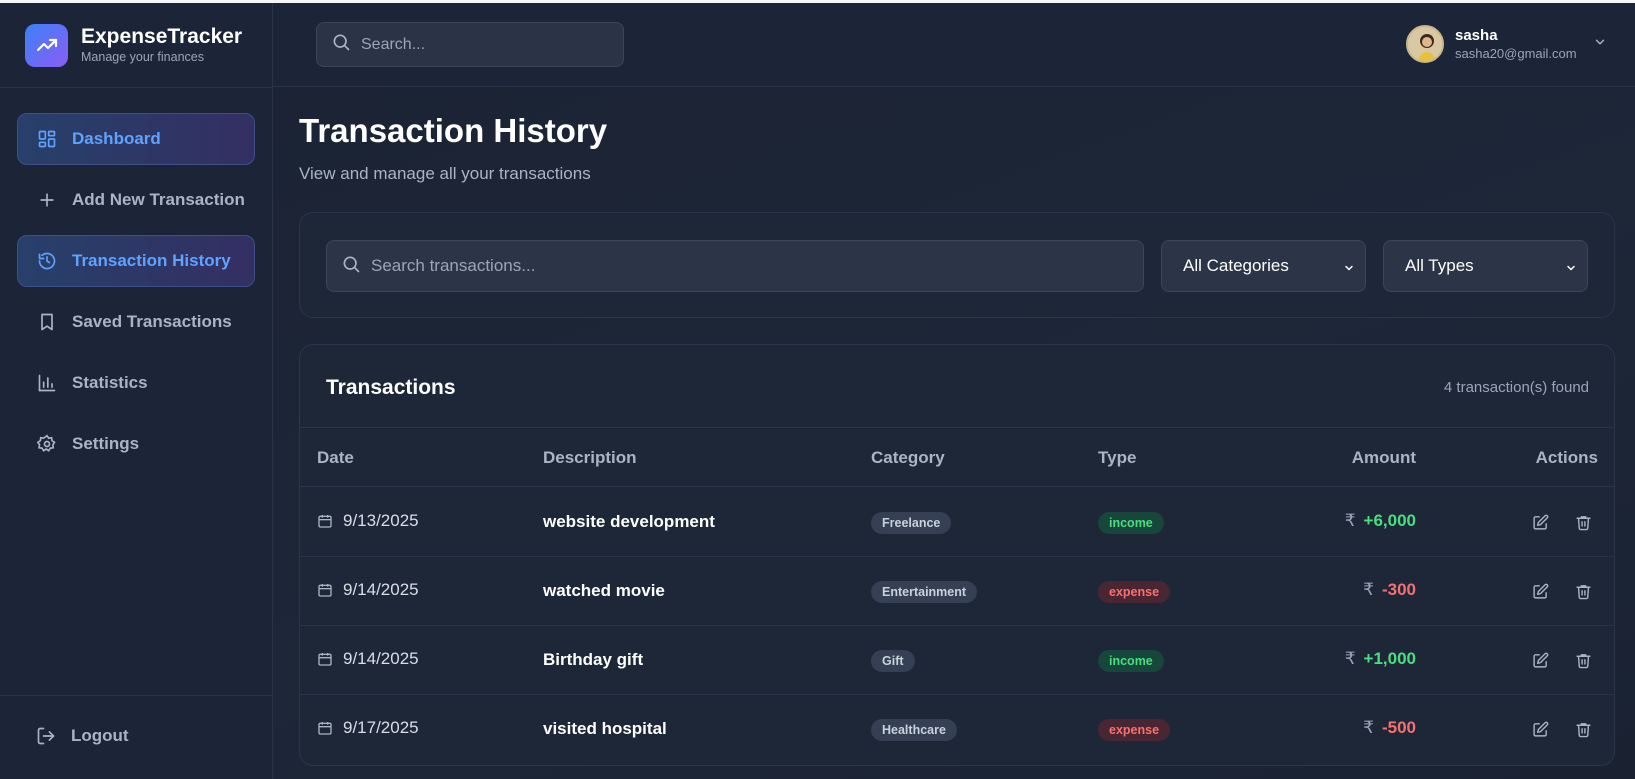 This screenshot has height=779, width=1635. I want to click on row-date-text: 9/17/2025, so click(381, 727).